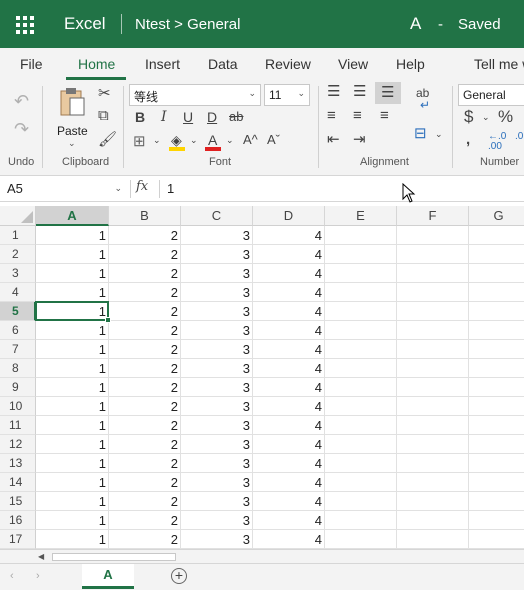  Describe the element at coordinates (217, 292) in the screenshot. I see `cell-c4: 3` at that location.